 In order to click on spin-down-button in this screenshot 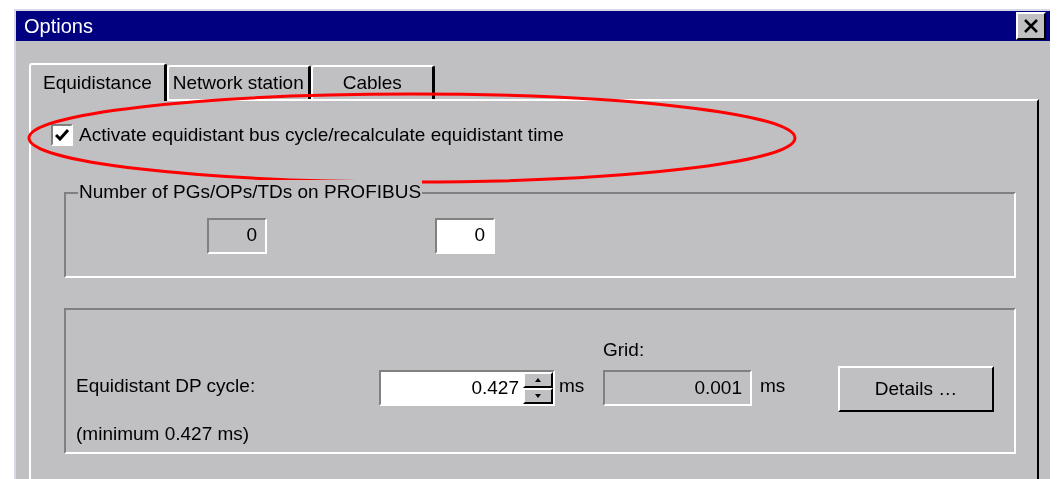, I will do `click(538, 396)`.